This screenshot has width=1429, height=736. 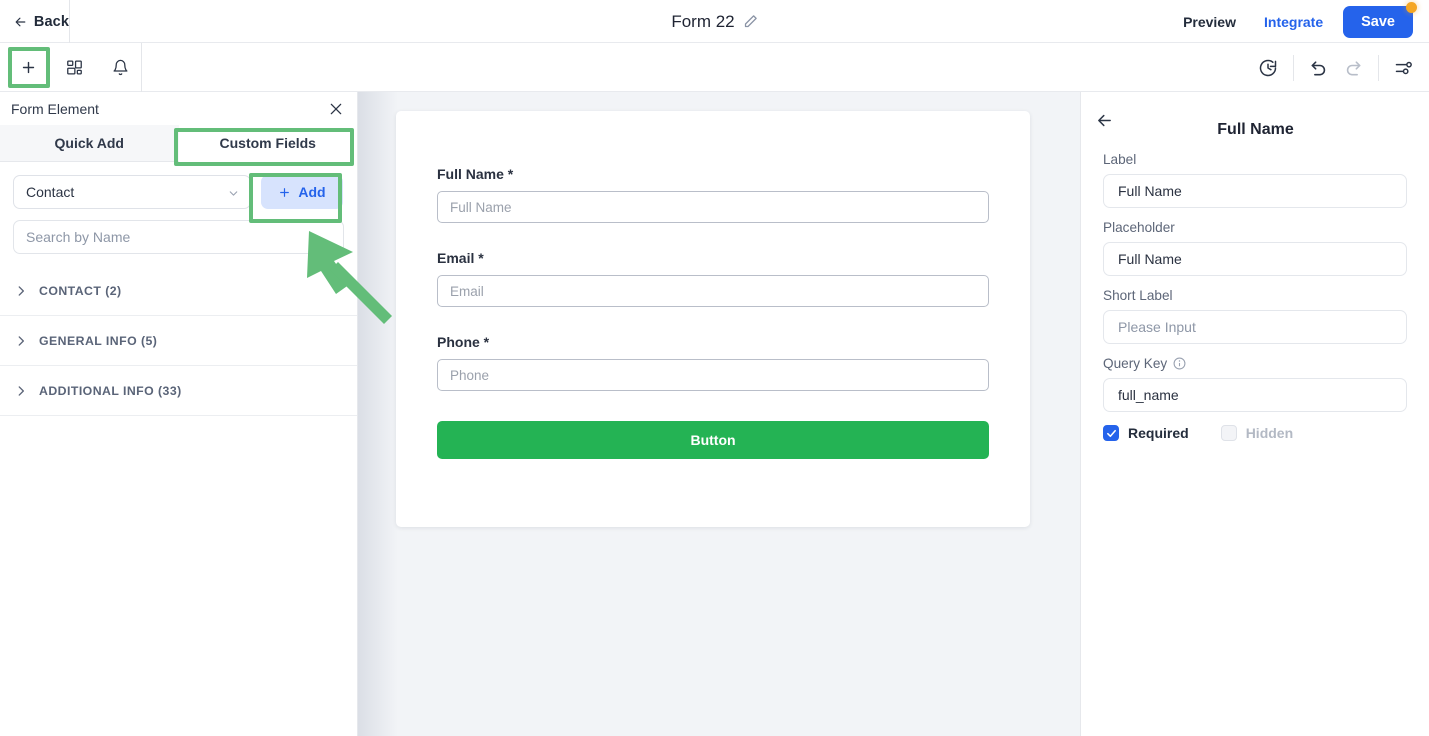 What do you see at coordinates (1158, 433) in the screenshot?
I see `required-label: Required` at bounding box center [1158, 433].